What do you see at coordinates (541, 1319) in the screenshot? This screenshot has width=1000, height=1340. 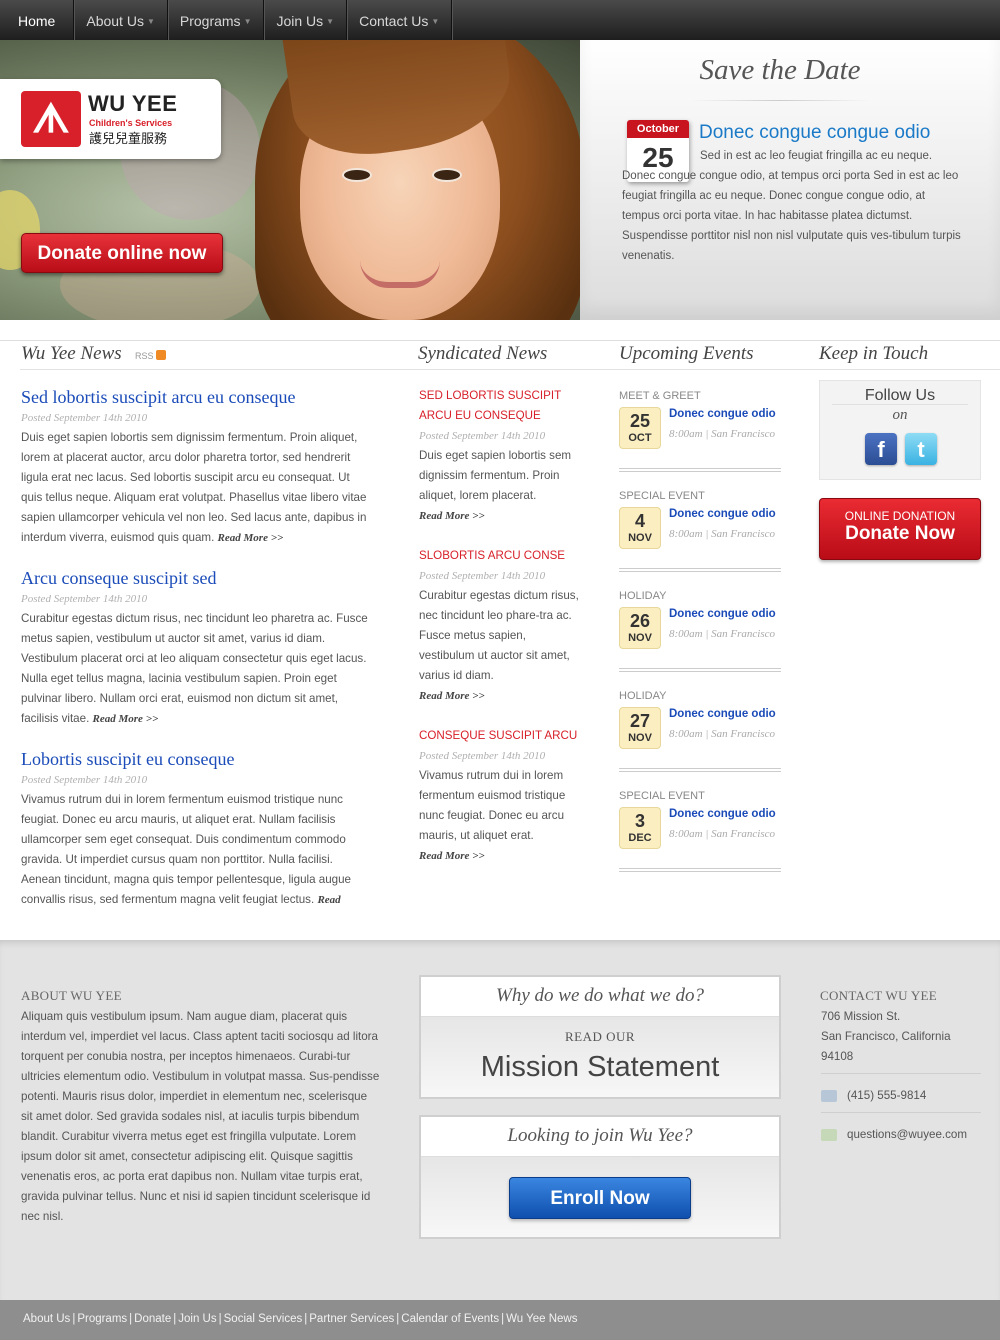 I see `footer-link-news: Wu Yee News` at bounding box center [541, 1319].